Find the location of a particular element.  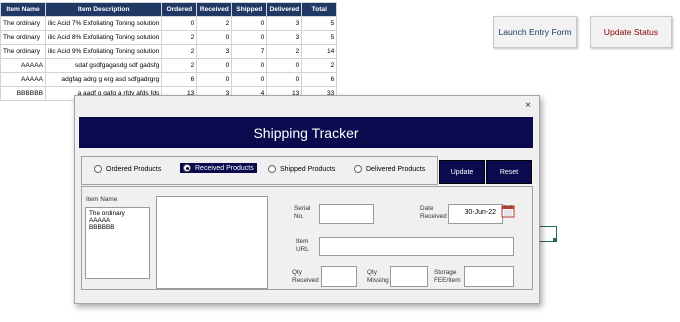

item-details-listbox is located at coordinates (212, 242).